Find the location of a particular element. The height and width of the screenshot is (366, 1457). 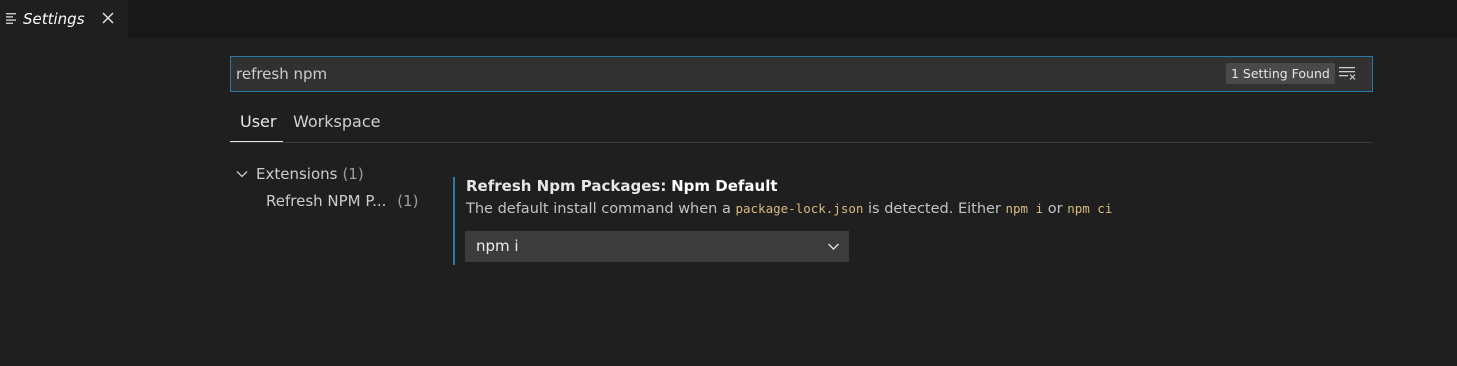

result-count-badge: 1 Setting Found is located at coordinates (1280, 73).